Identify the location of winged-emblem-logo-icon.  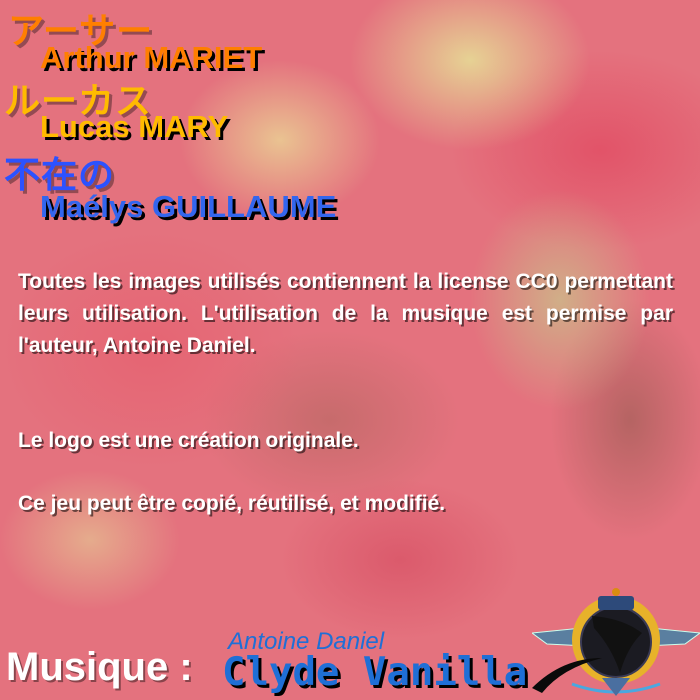
(616, 642).